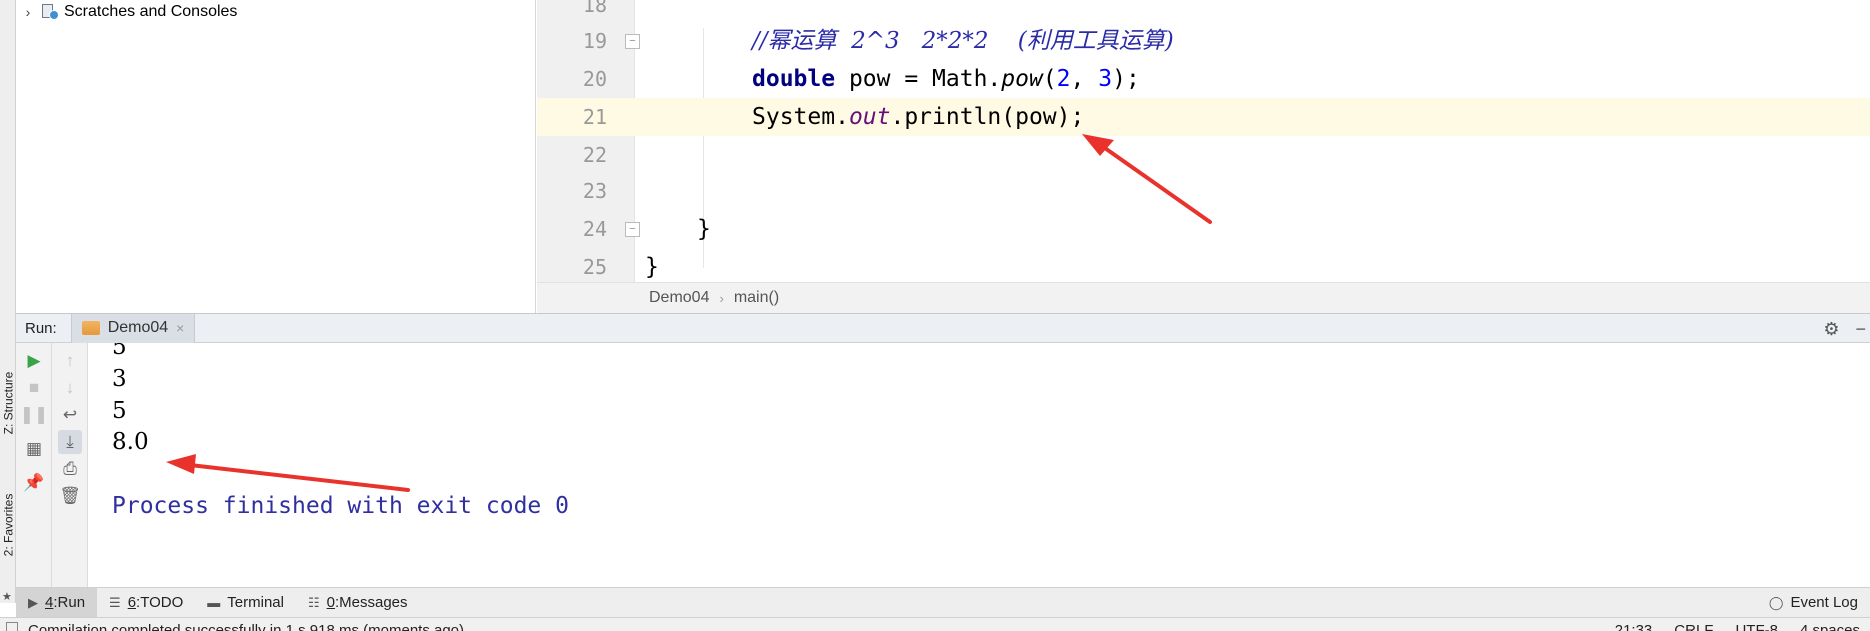 This screenshot has width=1870, height=631. I want to click on favorites-star-icon: ★, so click(7, 597).